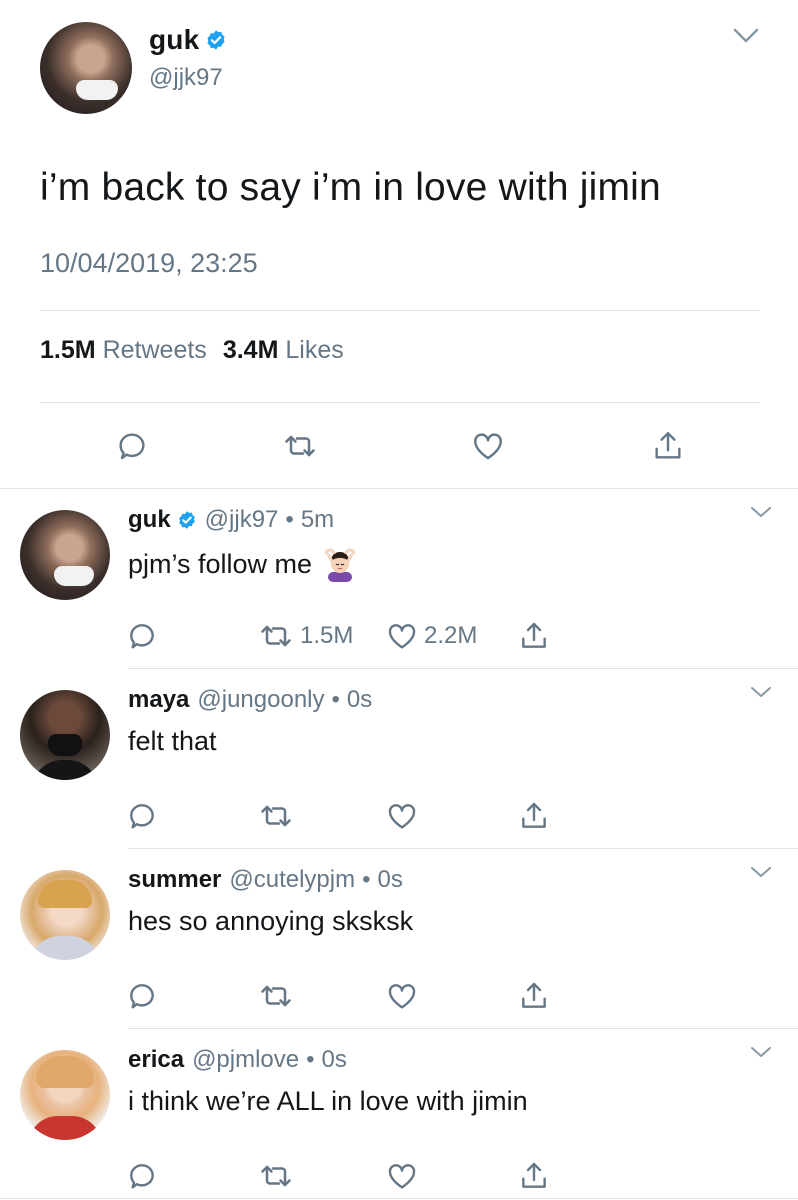 The height and width of the screenshot is (1200, 798). Describe the element at coordinates (156, 1060) in the screenshot. I see `reply-author-name: erica` at that location.